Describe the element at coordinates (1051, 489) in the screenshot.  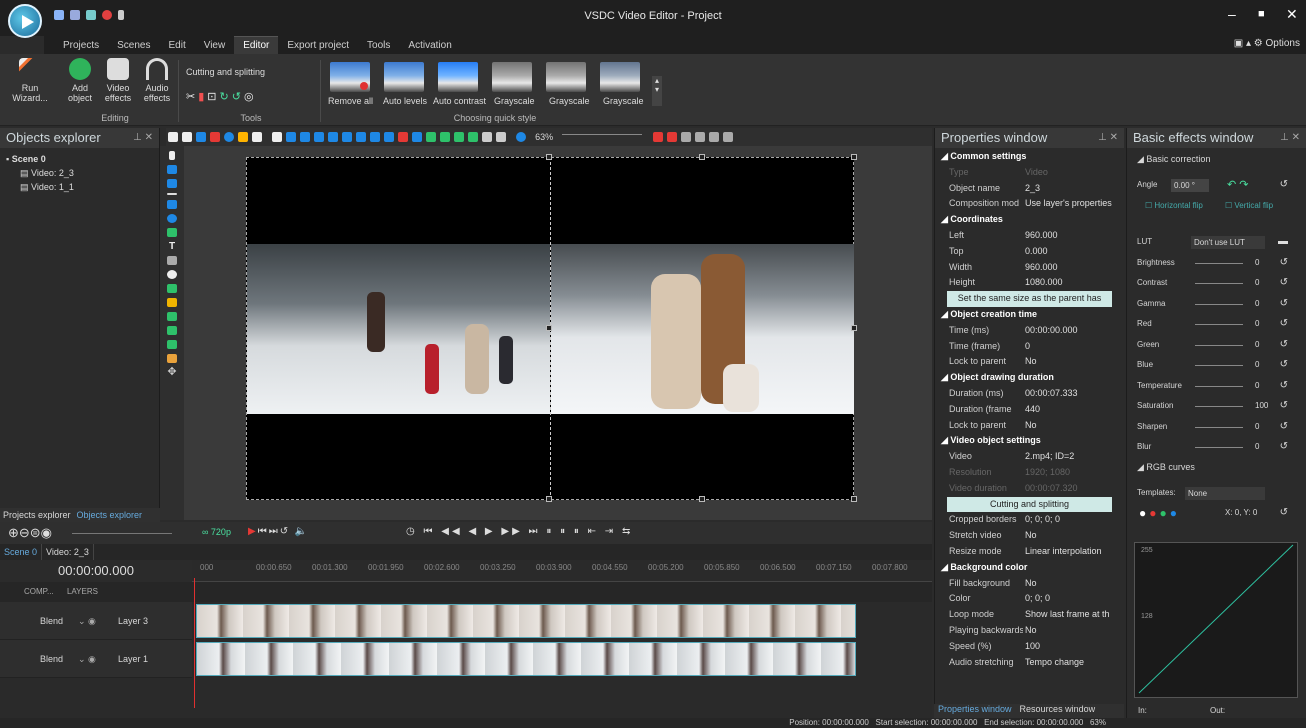
I see `property-value: 00:00:07.320` at that location.